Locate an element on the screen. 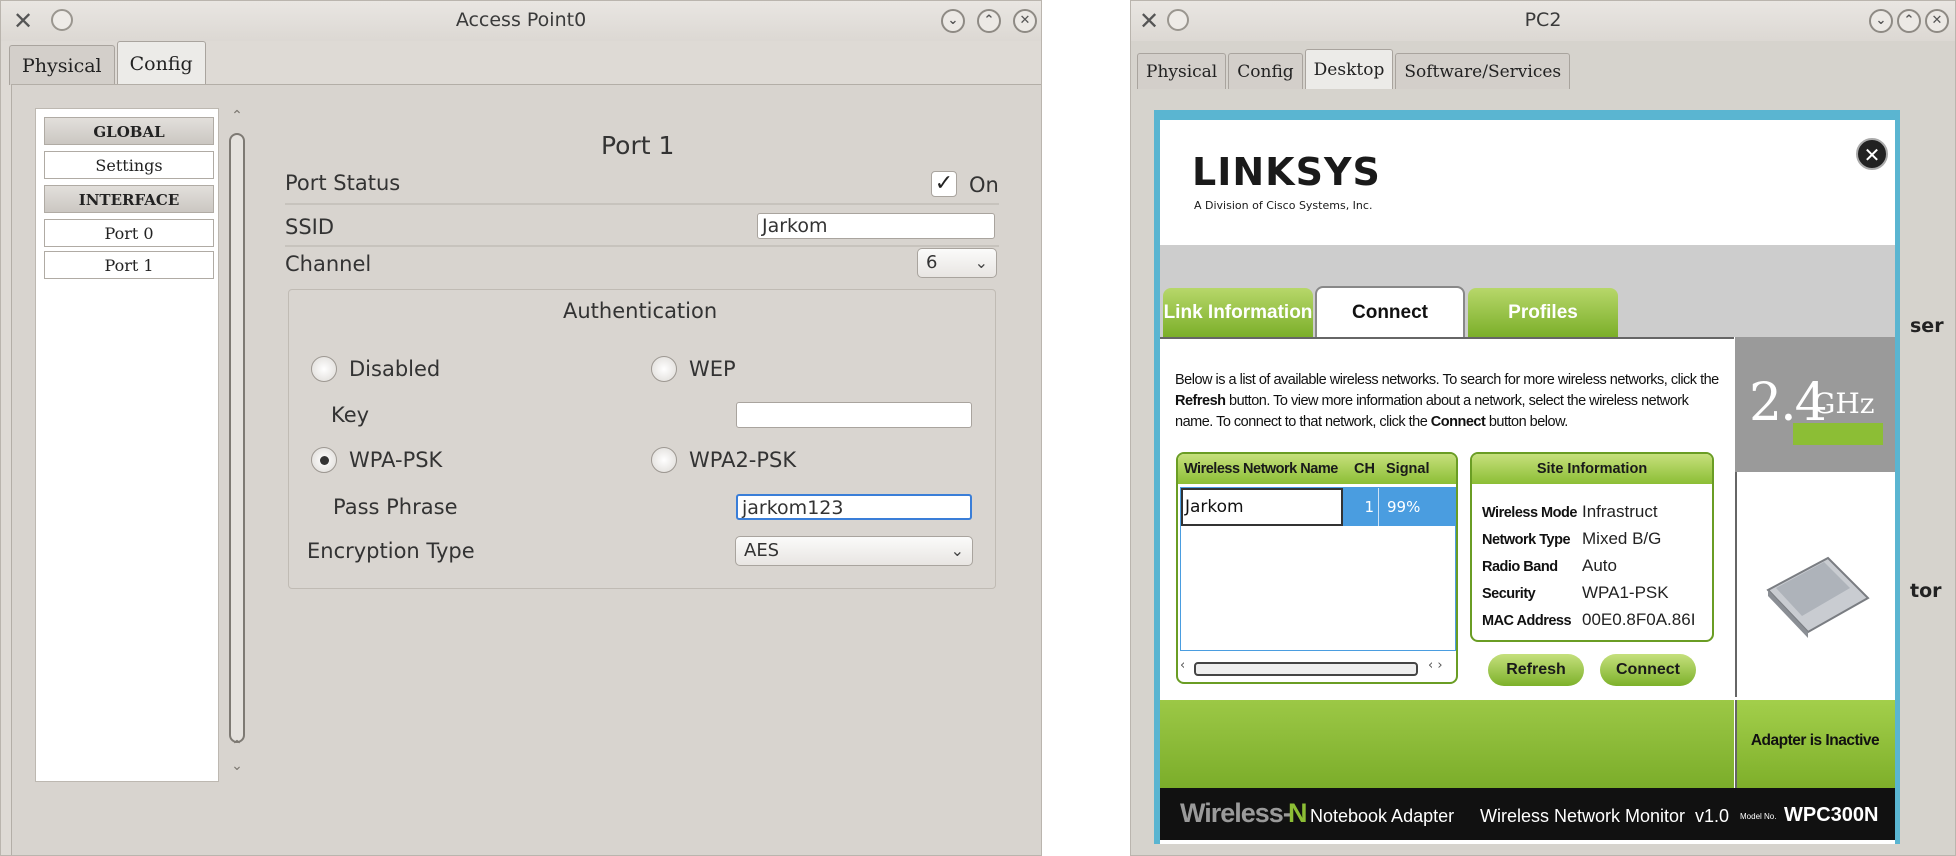 The image size is (1956, 856). info-key: Radio Band is located at coordinates (1520, 567).